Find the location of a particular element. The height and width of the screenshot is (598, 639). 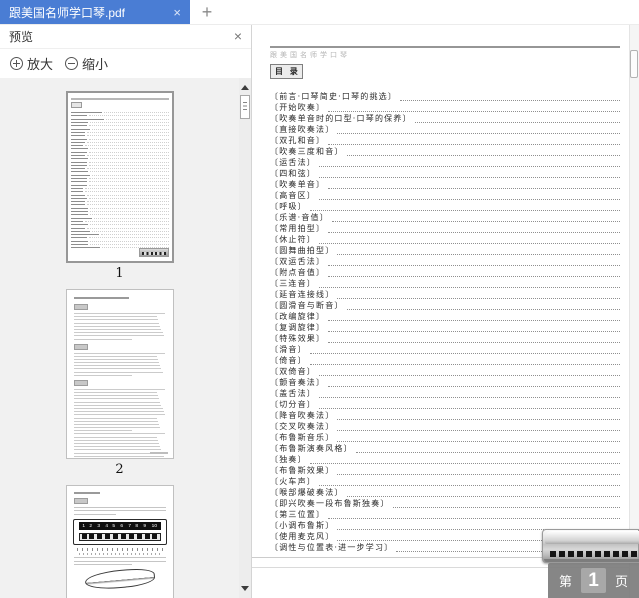

toc-entry: 〔火车声〕 is located at coordinates (445, 481).